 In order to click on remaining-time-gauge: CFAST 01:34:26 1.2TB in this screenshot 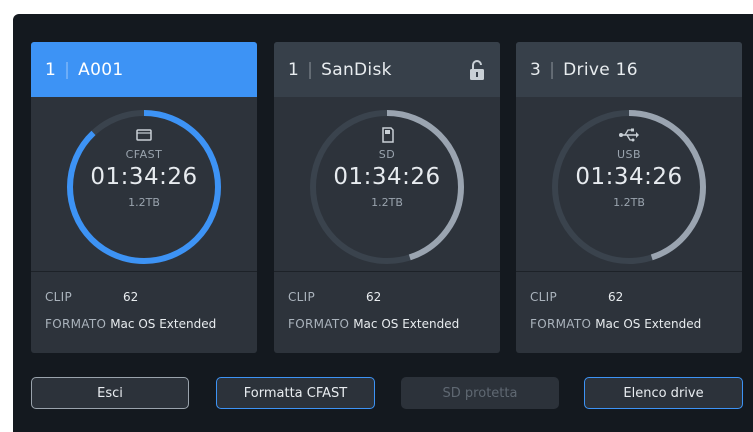, I will do `click(144, 184)`.